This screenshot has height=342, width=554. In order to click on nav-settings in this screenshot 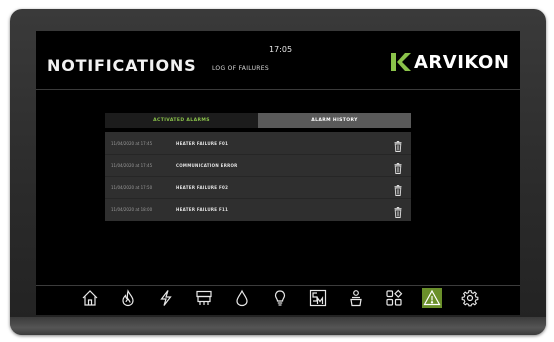, I will do `click(470, 298)`.